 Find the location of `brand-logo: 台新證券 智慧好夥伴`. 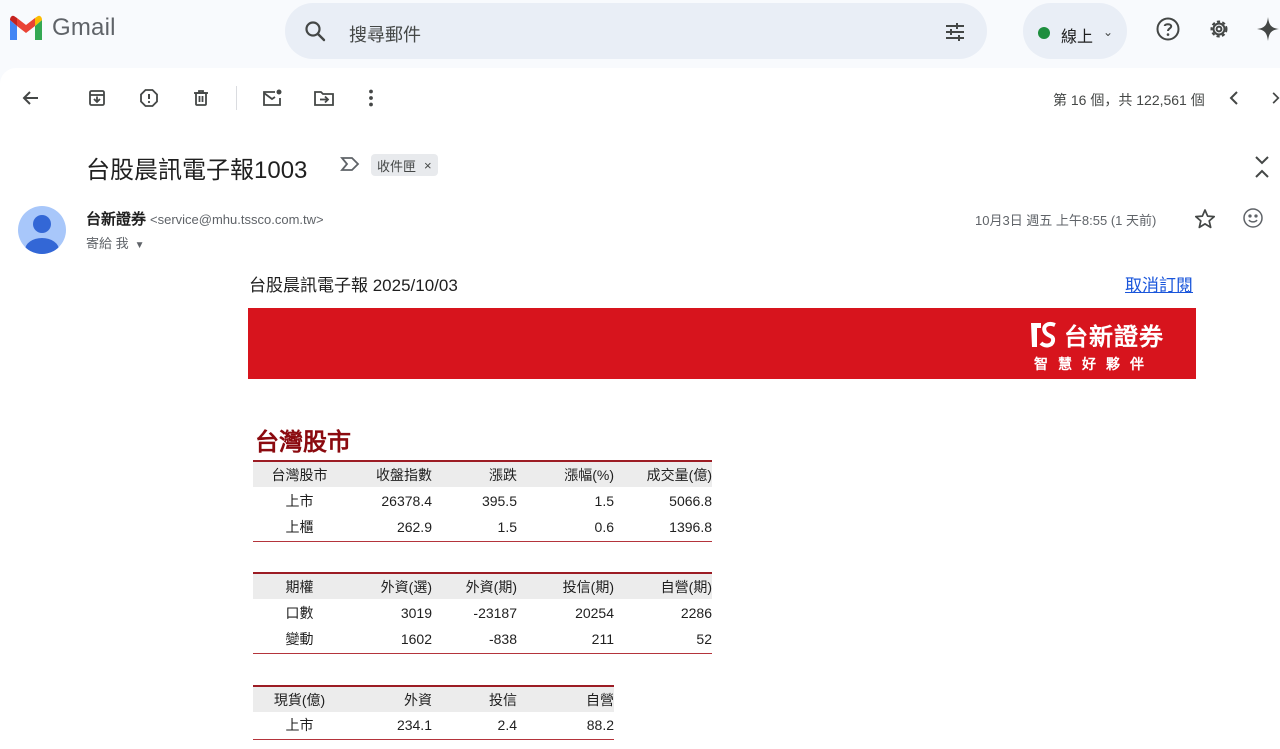

brand-logo: 台新證券 智慧好夥伴 is located at coordinates (1096, 345).